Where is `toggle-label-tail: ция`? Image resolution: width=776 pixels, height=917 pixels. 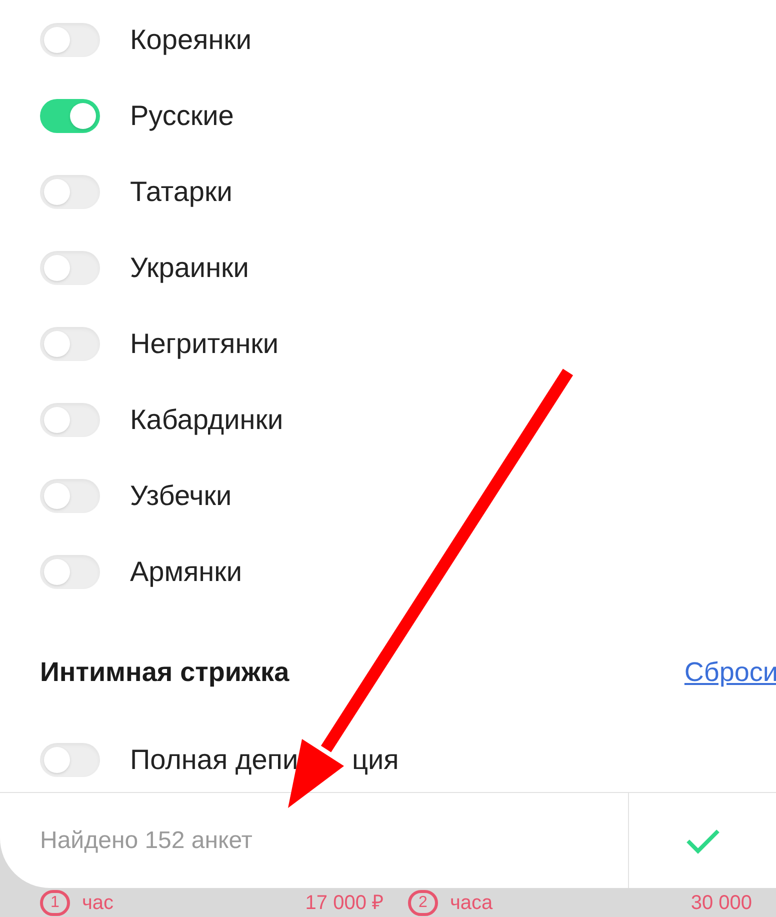 toggle-label-tail: ция is located at coordinates (375, 760).